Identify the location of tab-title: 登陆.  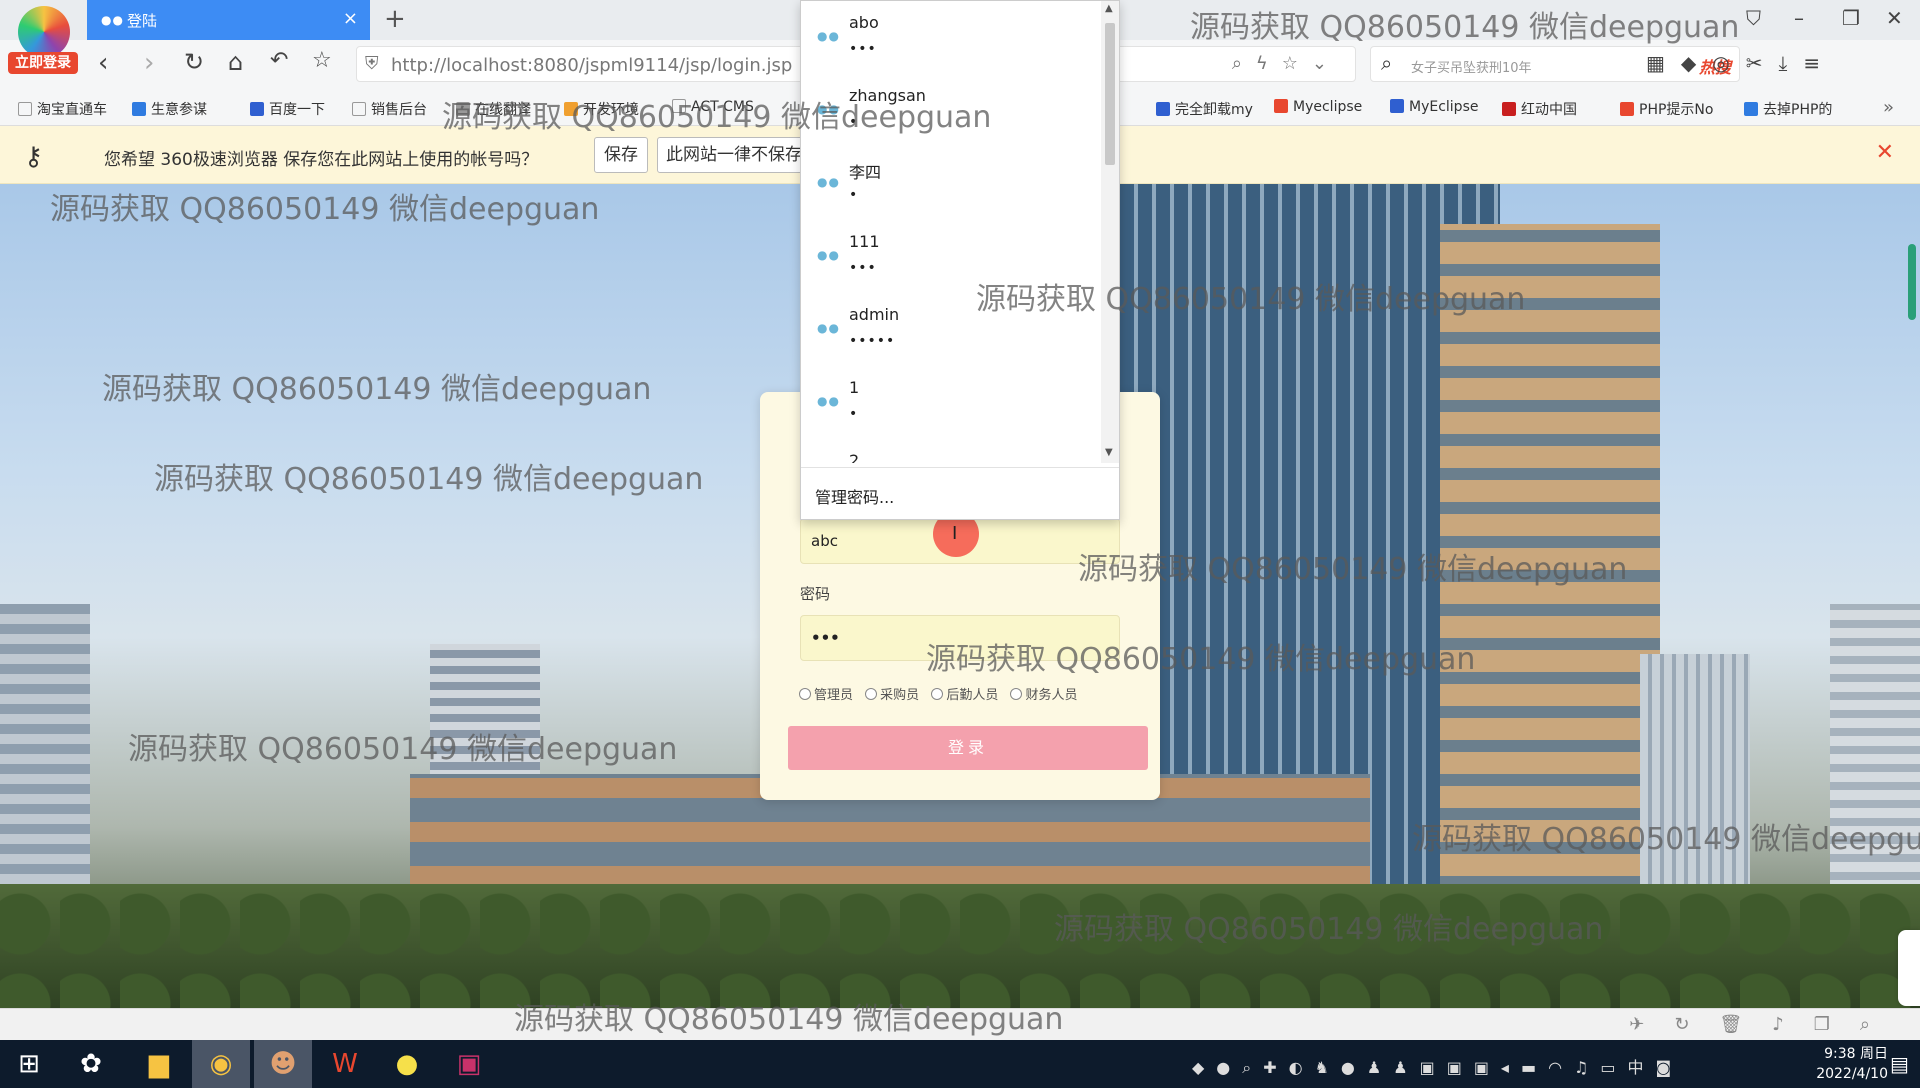
(142, 21).